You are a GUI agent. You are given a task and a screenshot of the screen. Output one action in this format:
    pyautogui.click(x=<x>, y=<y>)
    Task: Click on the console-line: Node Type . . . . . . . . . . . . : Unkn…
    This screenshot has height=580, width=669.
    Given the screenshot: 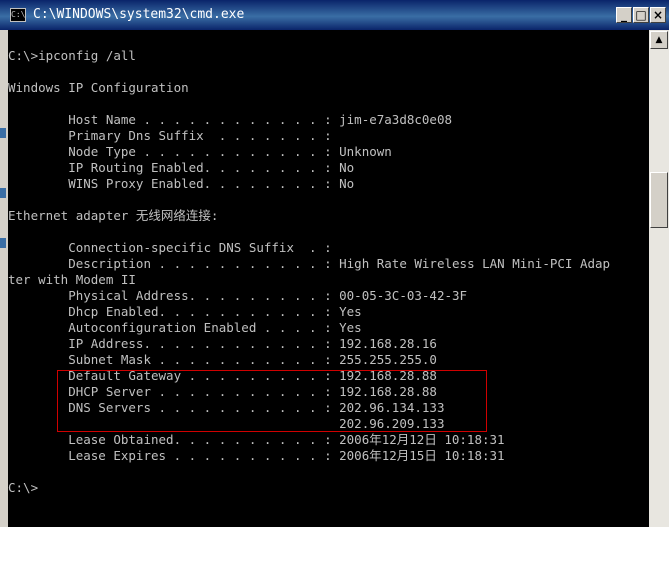 What is the action you would take?
    pyautogui.click(x=200, y=151)
    